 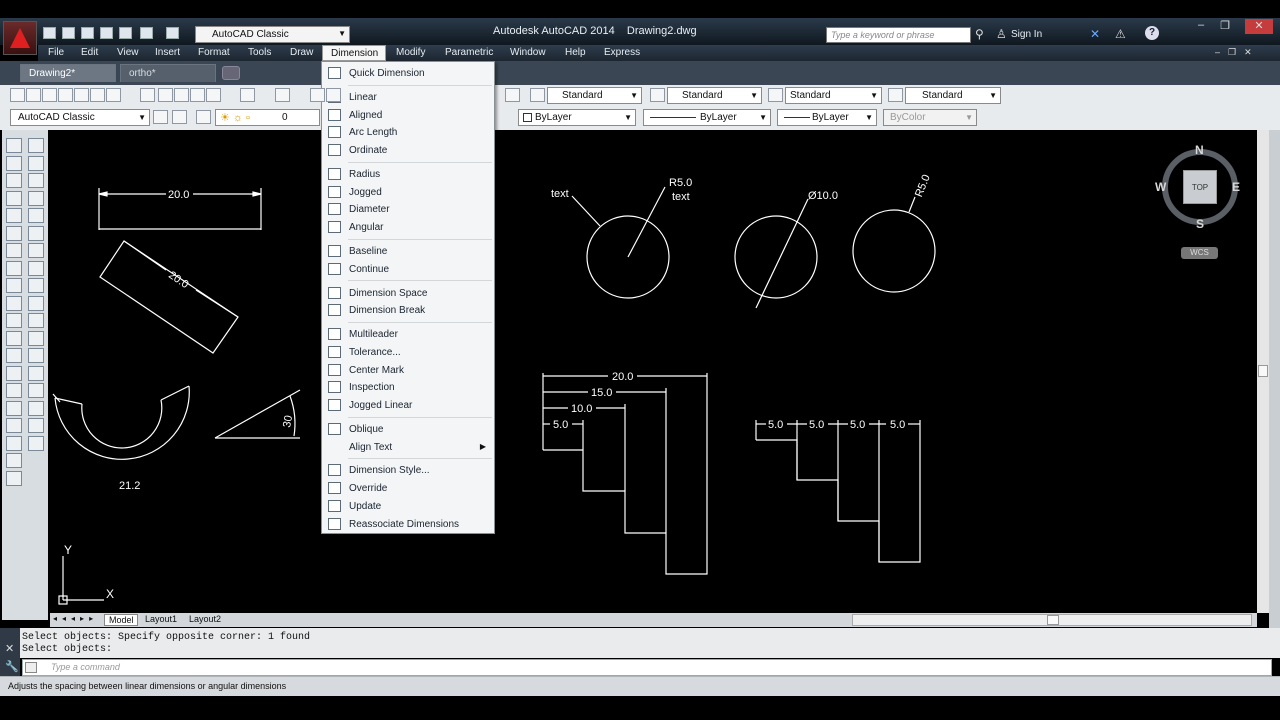 I want to click on table-tool-icon, so click(x=14, y=443).